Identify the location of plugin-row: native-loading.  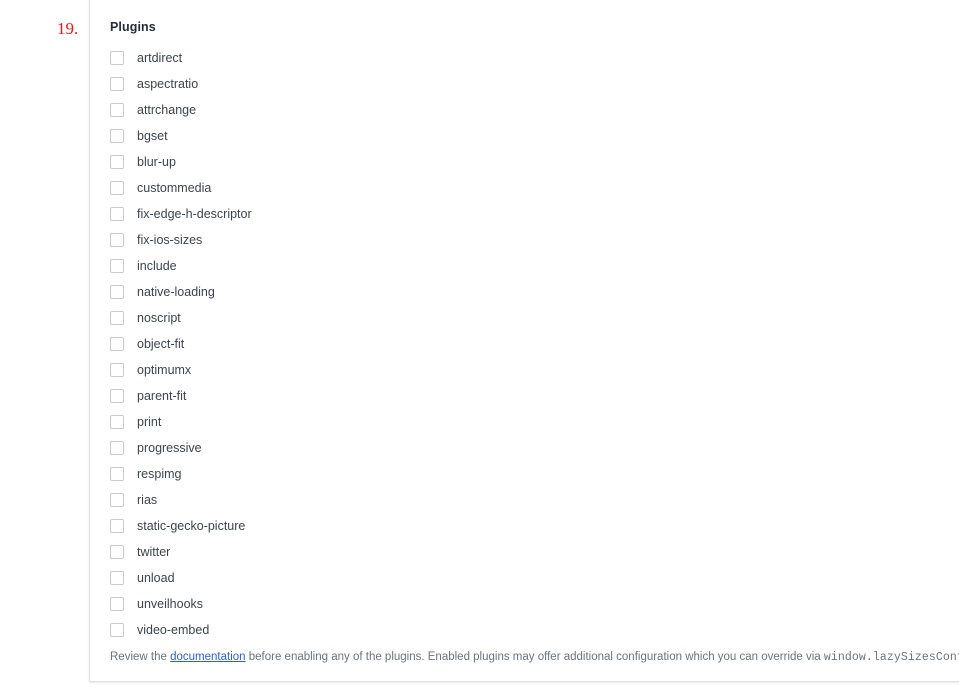
(534, 292).